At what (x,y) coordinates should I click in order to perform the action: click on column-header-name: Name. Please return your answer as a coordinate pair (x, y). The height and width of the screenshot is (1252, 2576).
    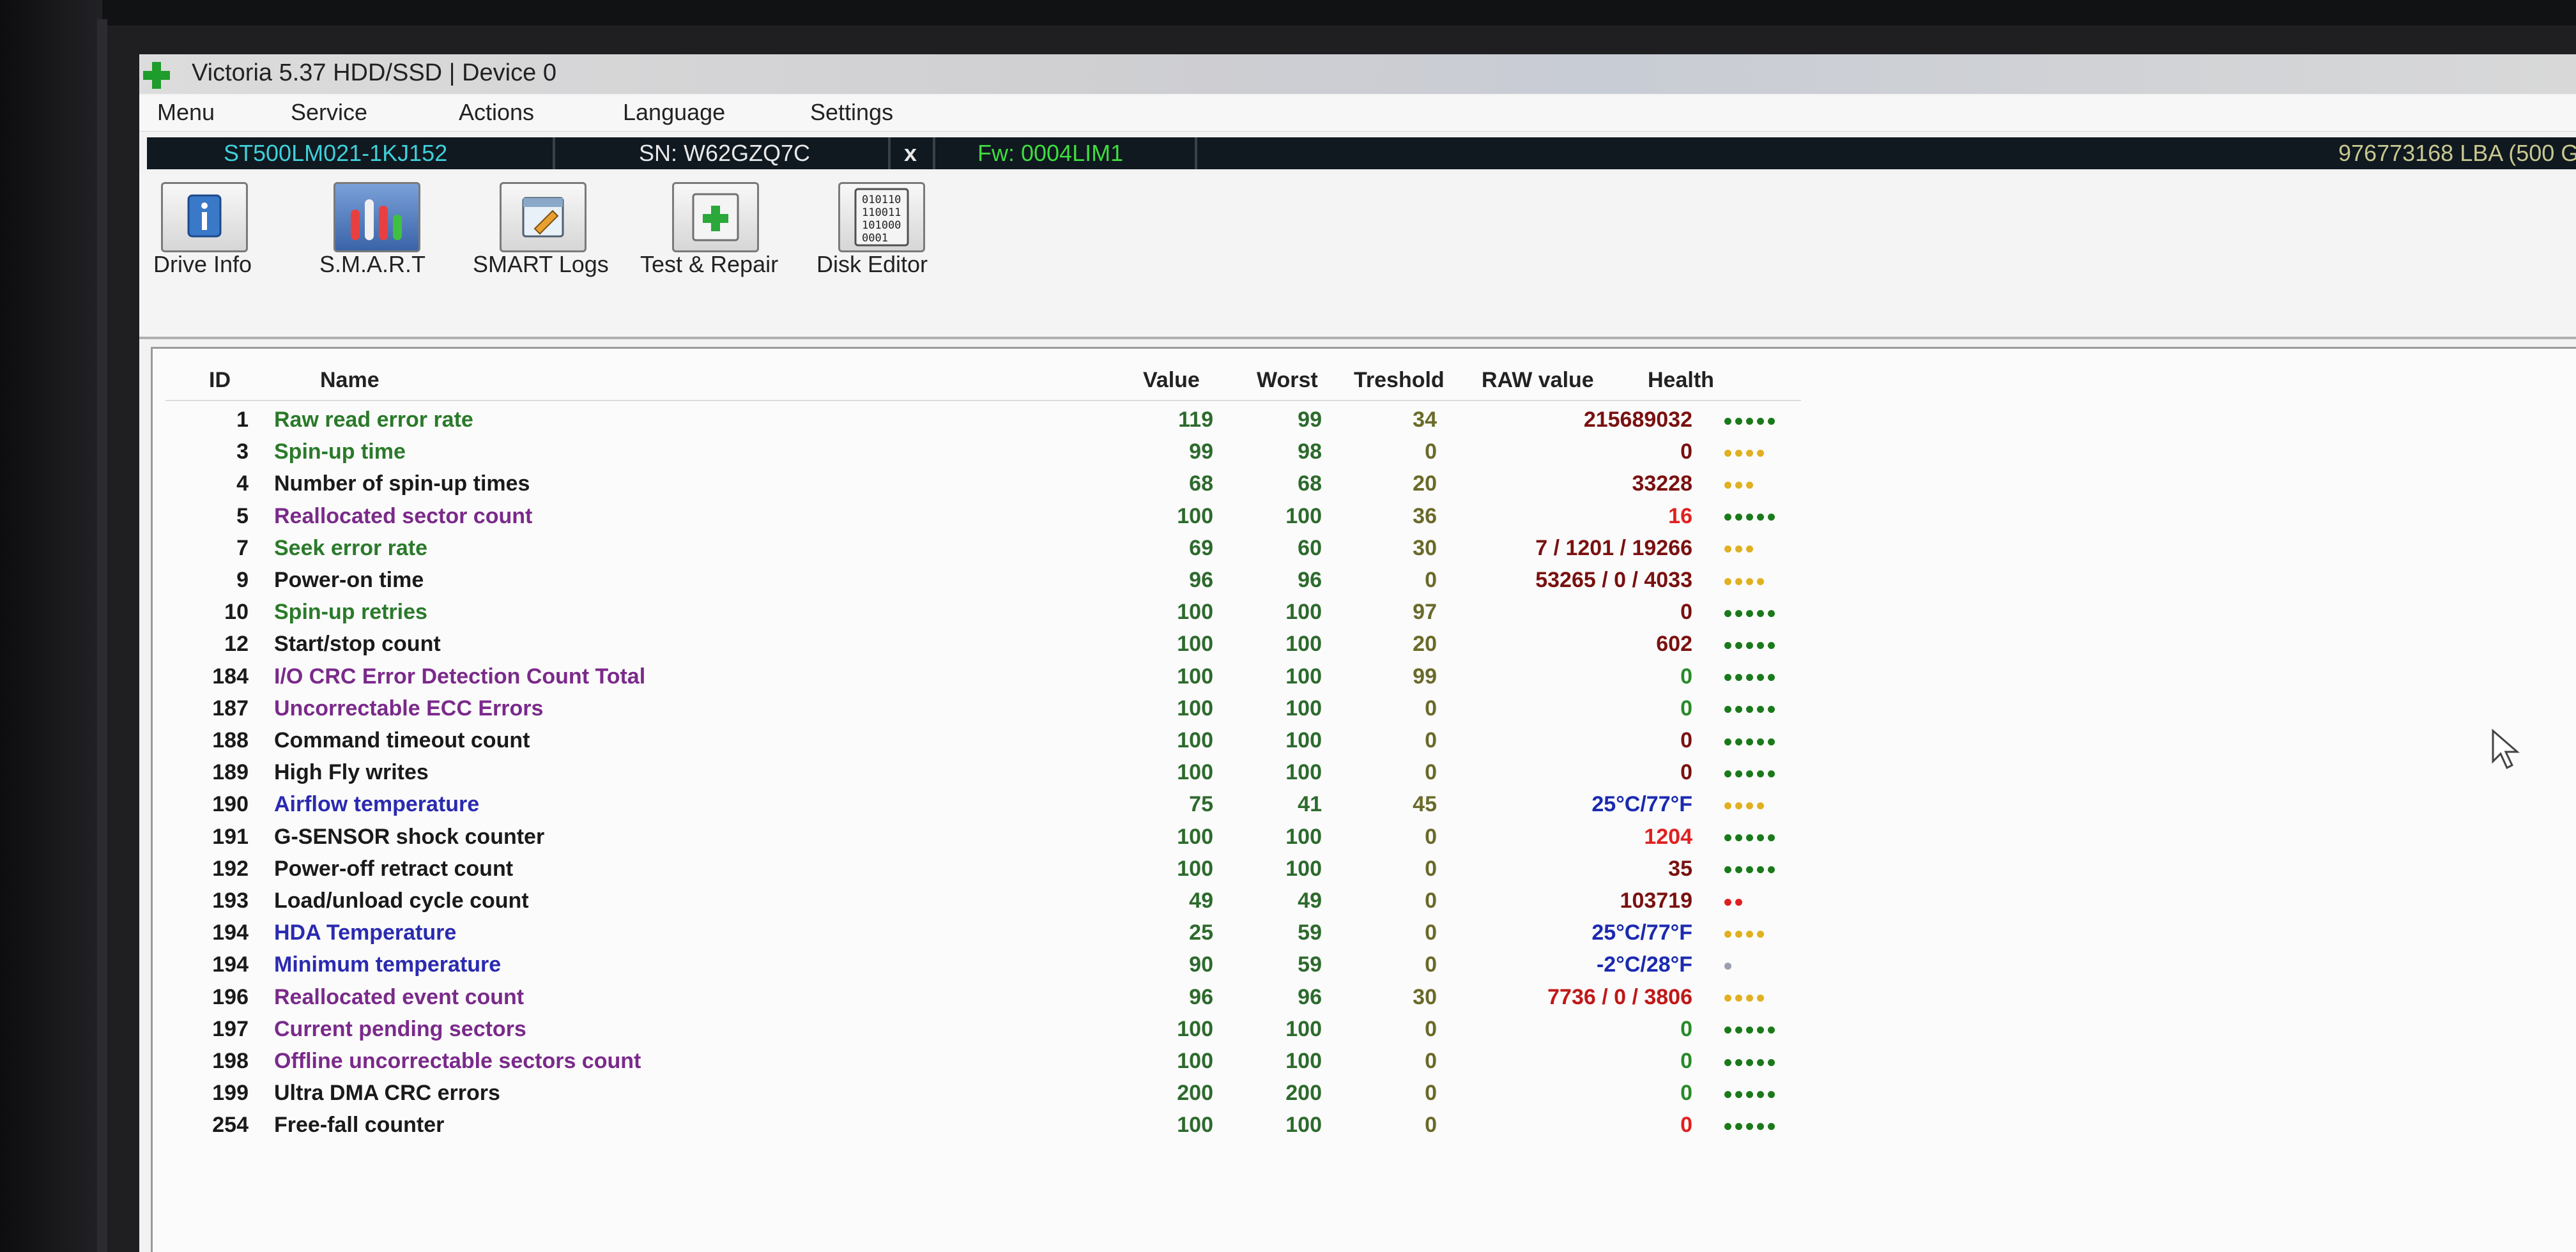
    Looking at the image, I should click on (349, 380).